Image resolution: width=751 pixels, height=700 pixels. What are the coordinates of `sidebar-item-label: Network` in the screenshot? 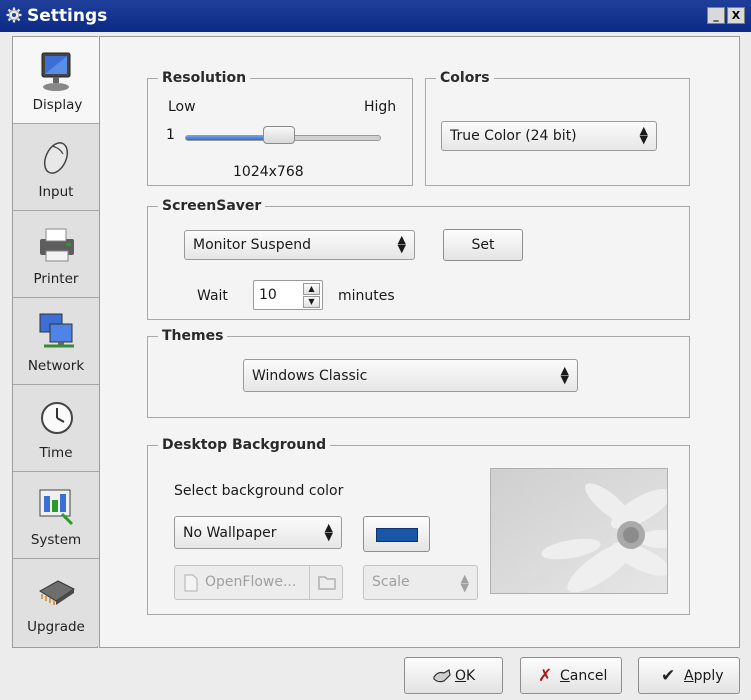 It's located at (56, 366).